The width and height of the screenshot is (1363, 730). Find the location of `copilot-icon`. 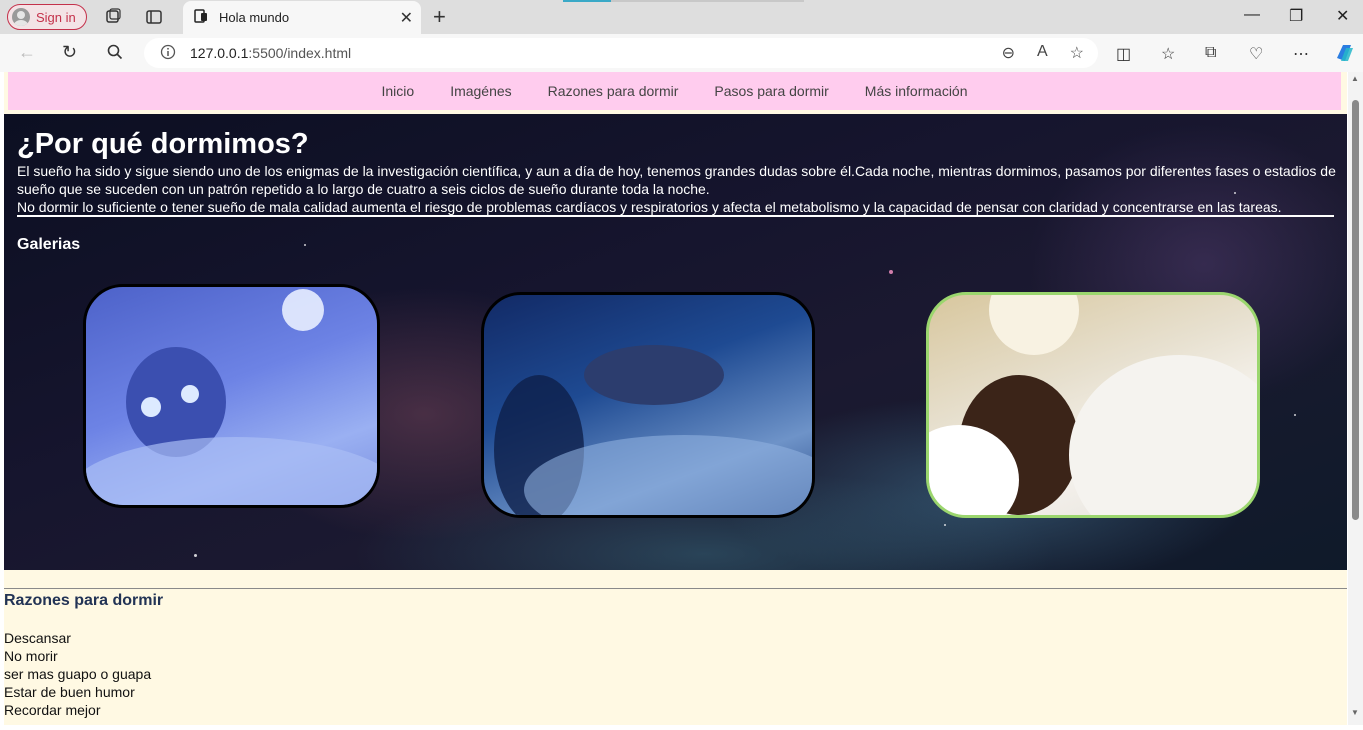

copilot-icon is located at coordinates (1344, 55).